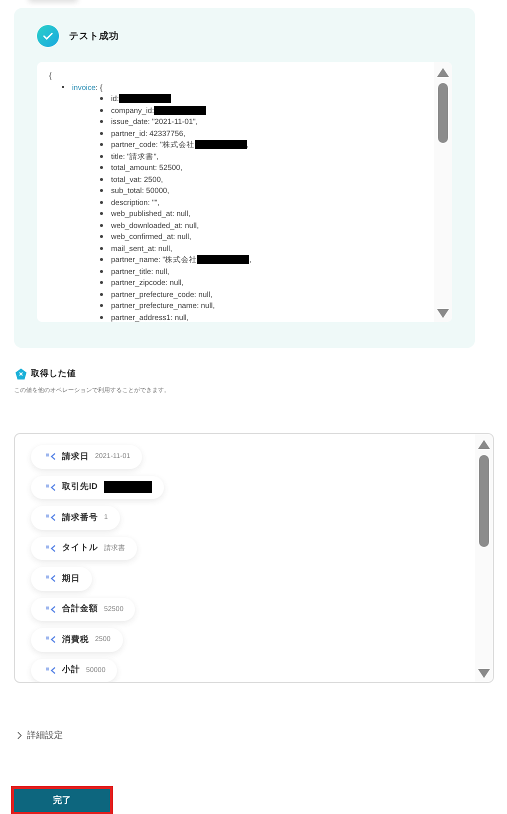 This screenshot has width=507, height=814. I want to click on advanced-settings-toggle: 詳細設定, so click(40, 735).